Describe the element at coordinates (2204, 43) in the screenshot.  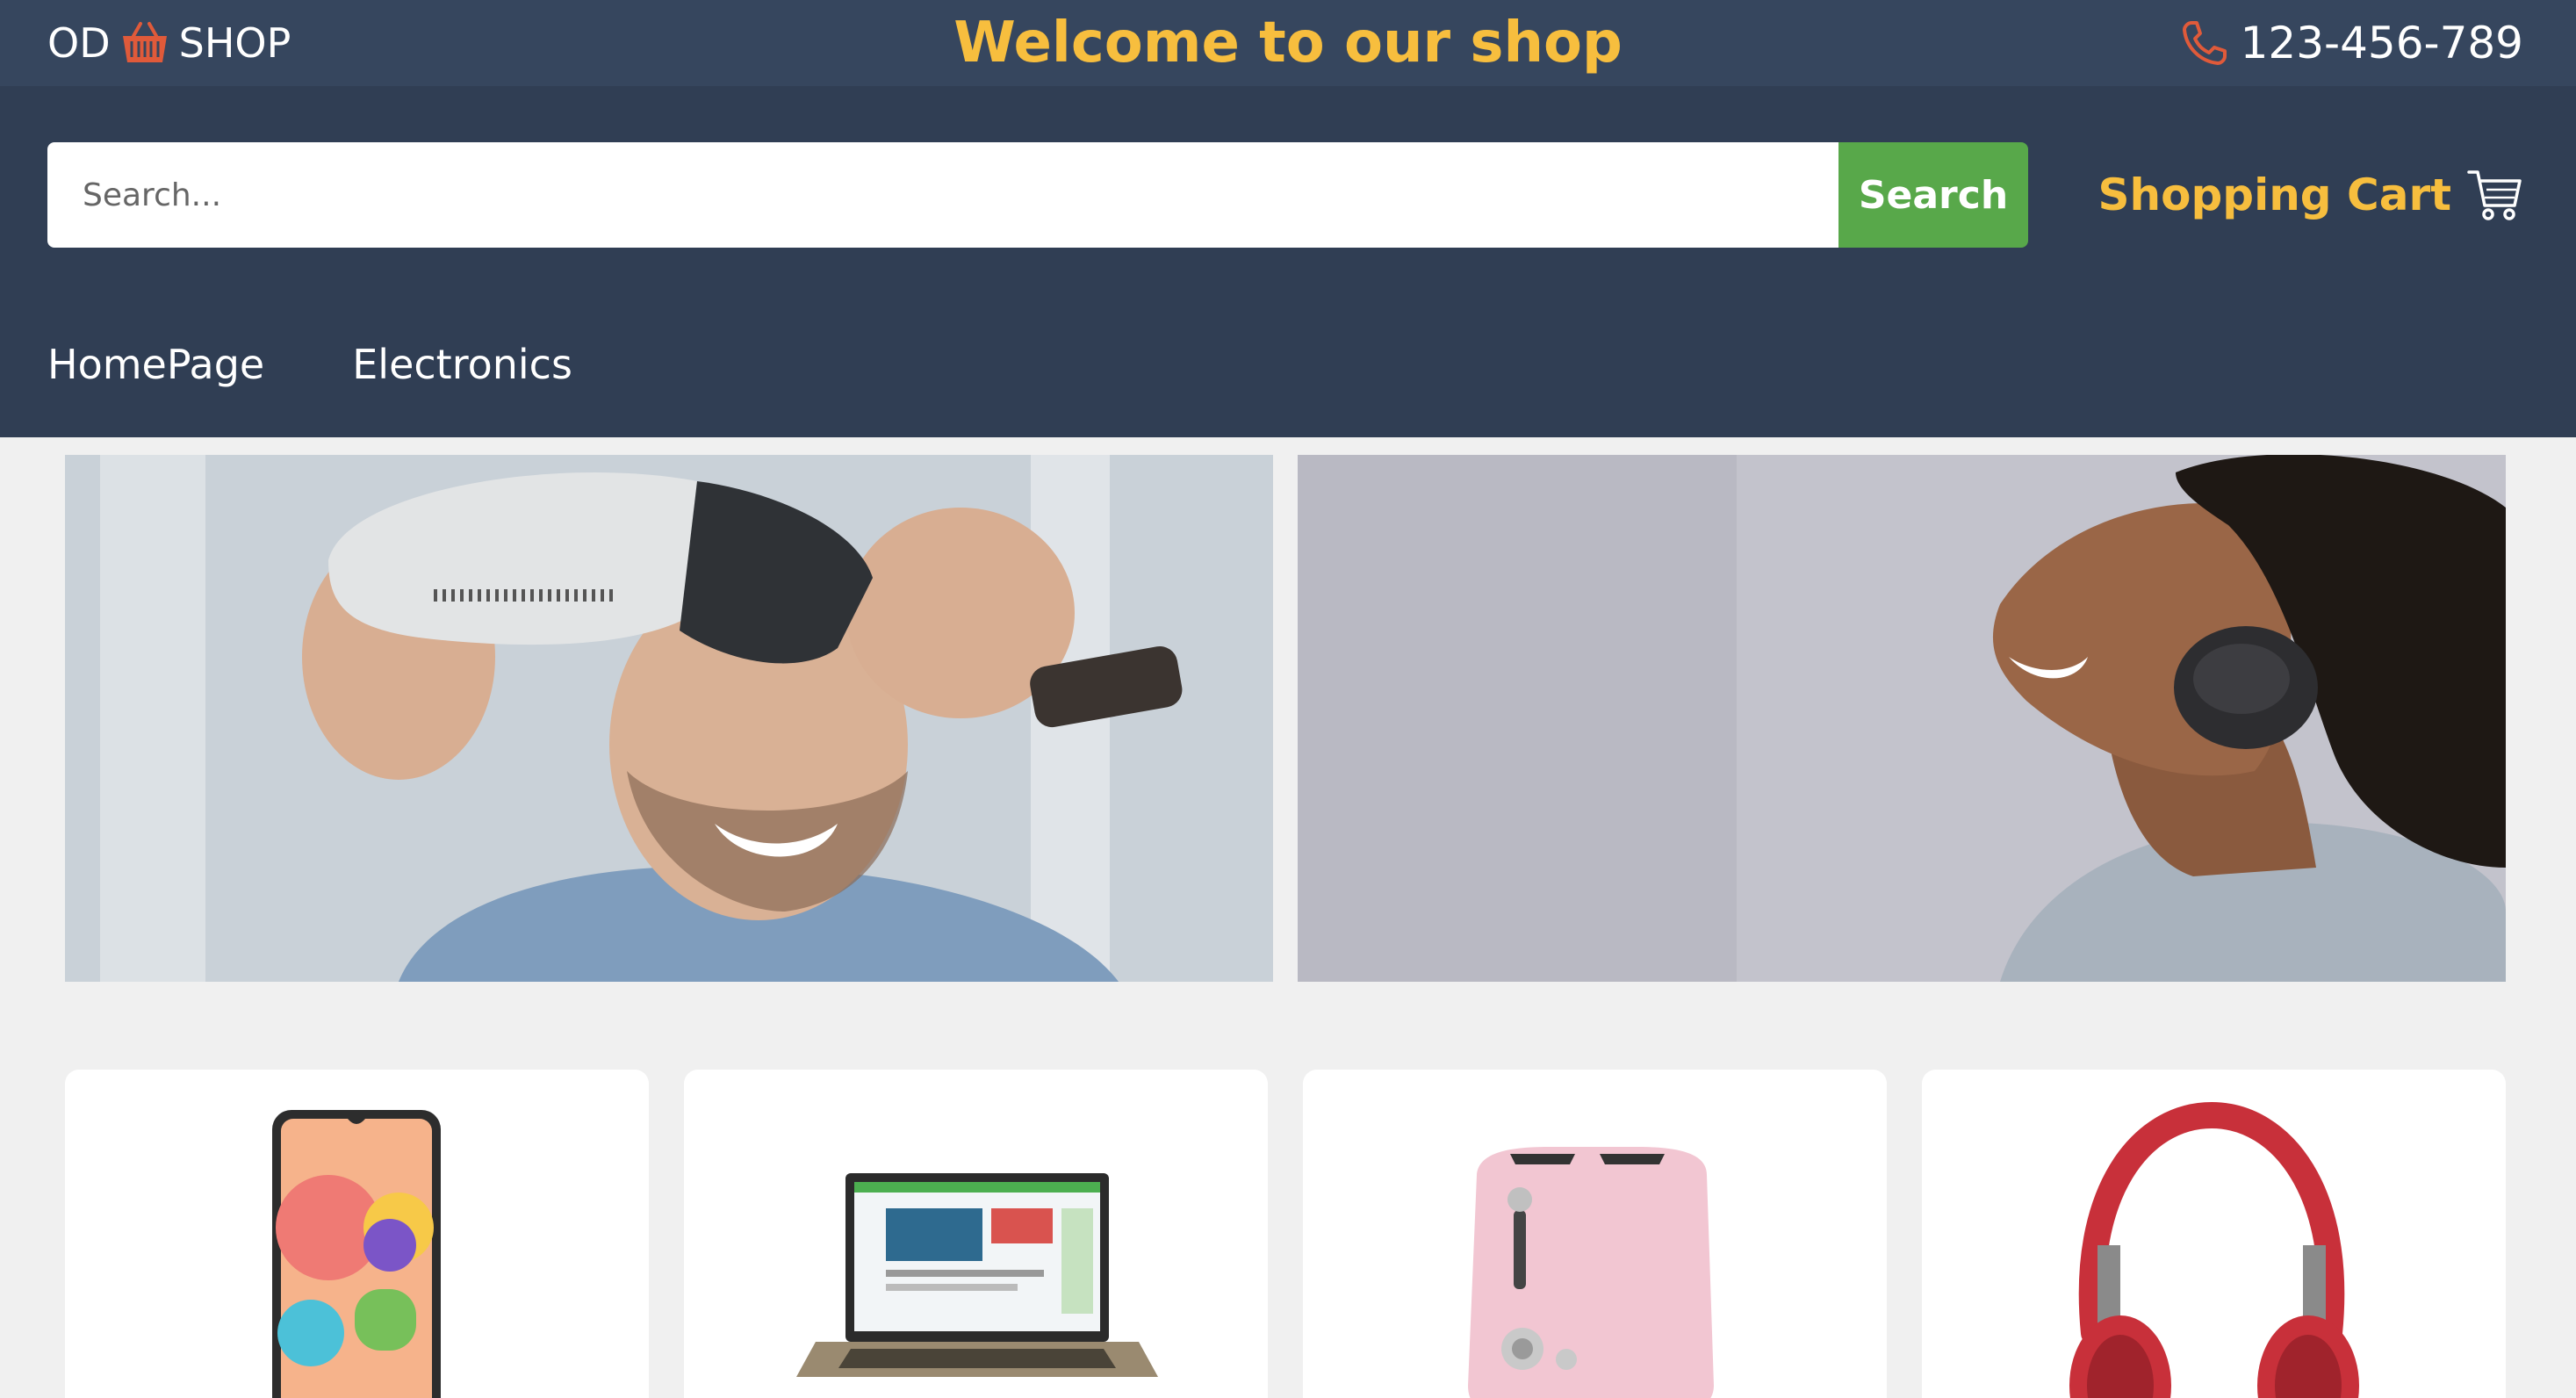
I see `phone-icon` at that location.